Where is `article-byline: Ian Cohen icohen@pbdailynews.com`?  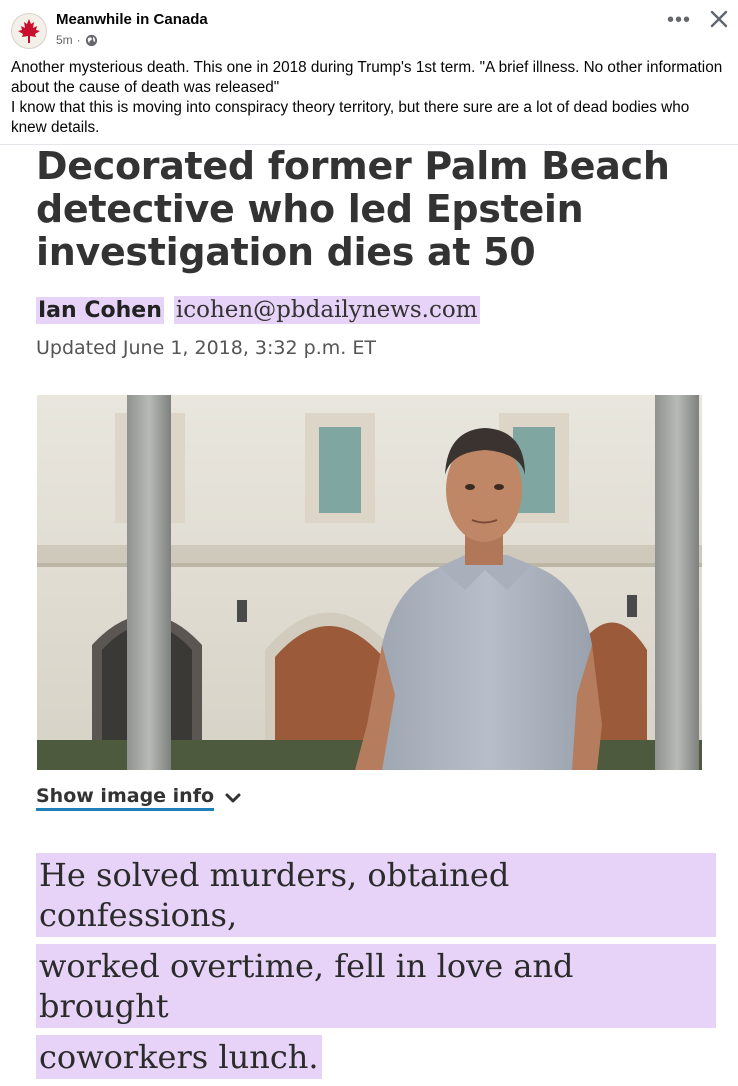
article-byline: Ian Cohen icohen@pbdailynews.com is located at coordinates (258, 310).